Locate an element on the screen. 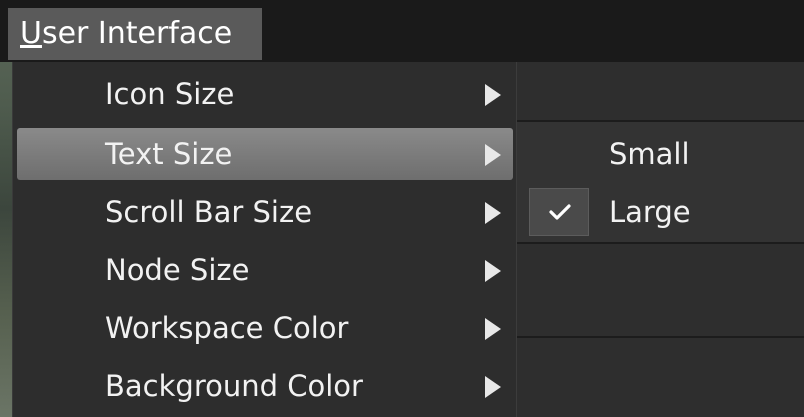 The image size is (804, 417). menu-item-label: Scroll Bar Size is located at coordinates (209, 212).